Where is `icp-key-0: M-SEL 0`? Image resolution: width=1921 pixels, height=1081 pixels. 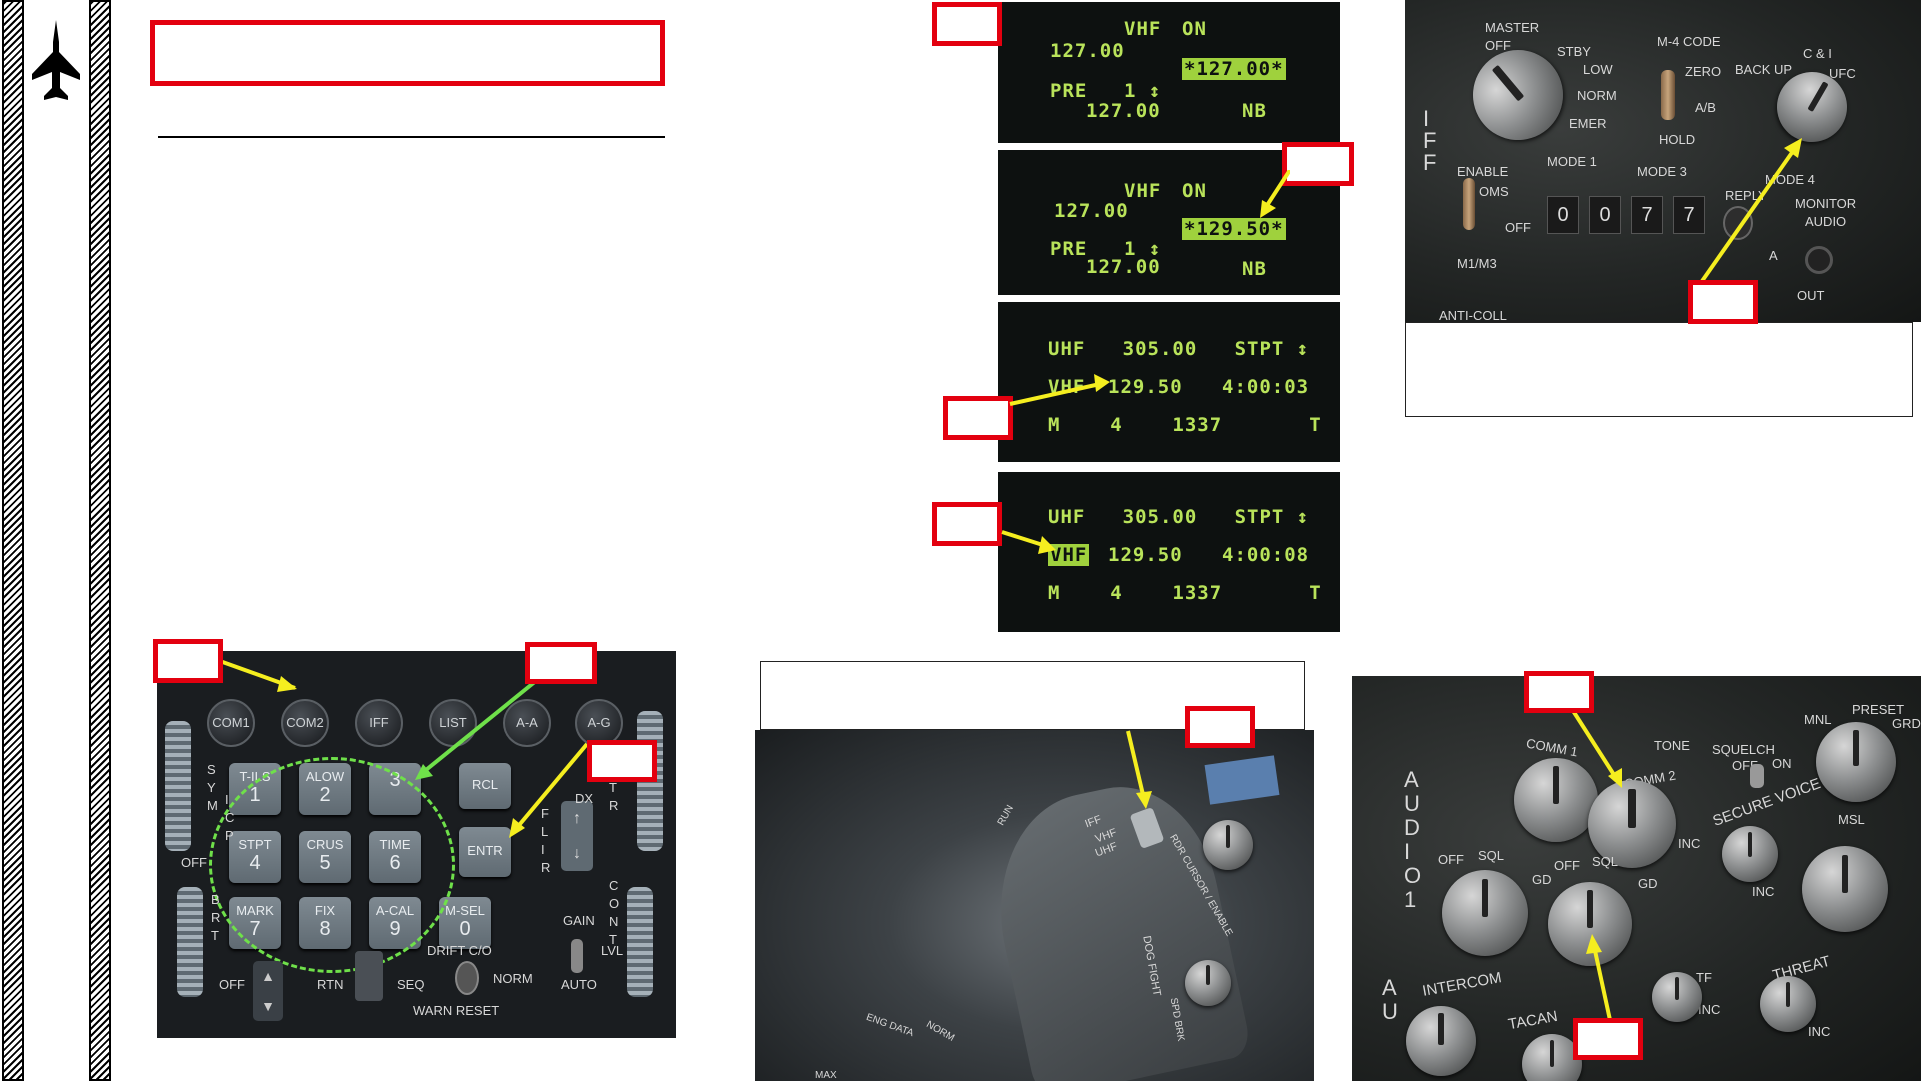
icp-key-0: M-SEL 0 is located at coordinates (465, 923).